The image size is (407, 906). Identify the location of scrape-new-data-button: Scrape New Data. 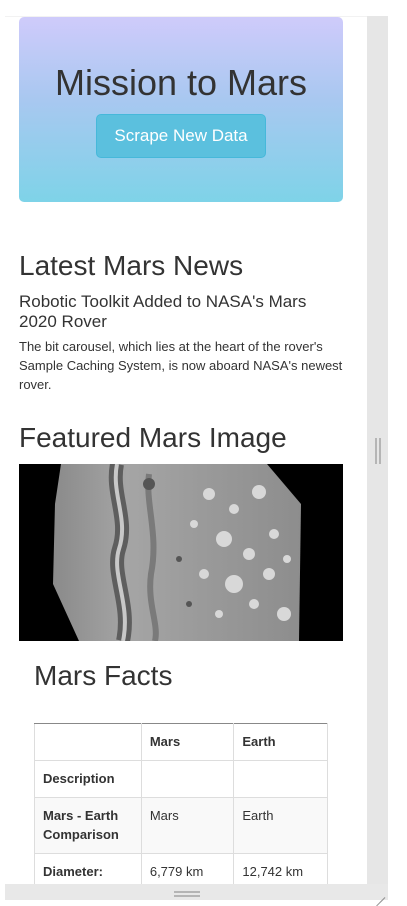
(181, 136).